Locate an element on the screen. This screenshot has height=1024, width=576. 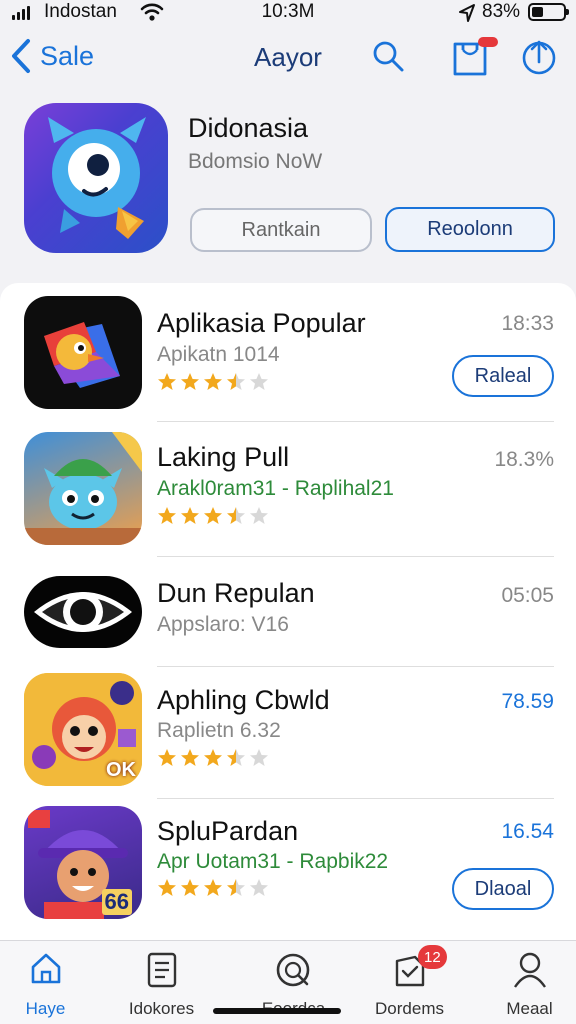
secondary-action-button: Rantkain is located at coordinates (281, 230).